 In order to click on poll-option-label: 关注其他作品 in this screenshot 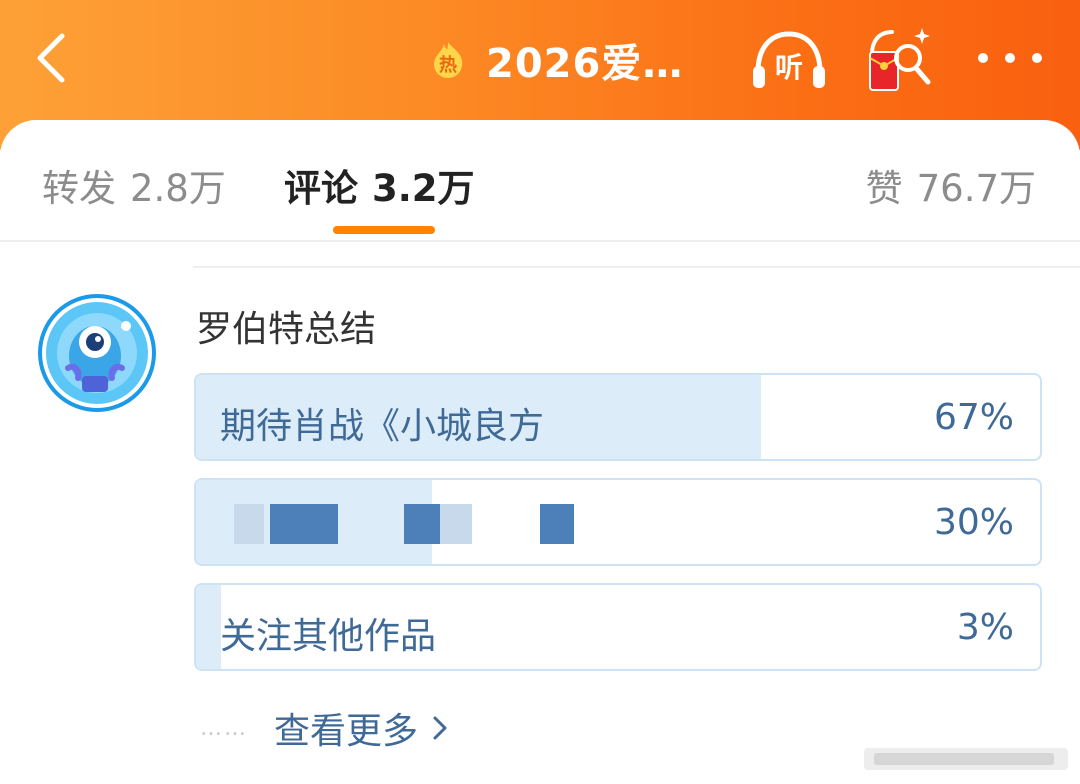, I will do `click(328, 636)`.